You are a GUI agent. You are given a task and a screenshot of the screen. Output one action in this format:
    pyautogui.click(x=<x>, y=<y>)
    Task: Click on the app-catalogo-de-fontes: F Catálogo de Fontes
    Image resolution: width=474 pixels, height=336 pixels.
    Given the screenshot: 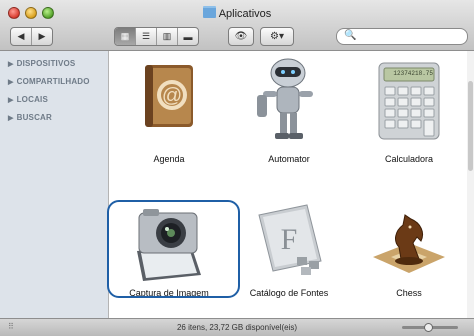 What is the action you would take?
    pyautogui.click(x=289, y=251)
    